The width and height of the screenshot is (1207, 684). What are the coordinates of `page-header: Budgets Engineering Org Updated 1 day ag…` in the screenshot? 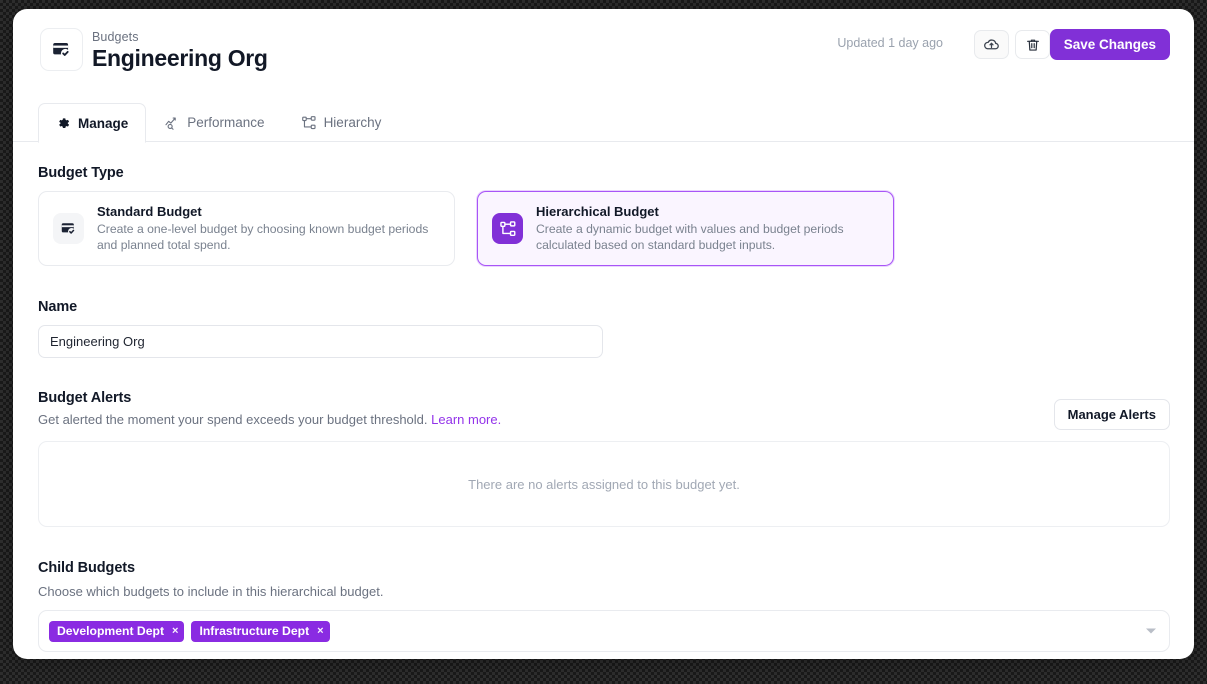 It's located at (603, 51).